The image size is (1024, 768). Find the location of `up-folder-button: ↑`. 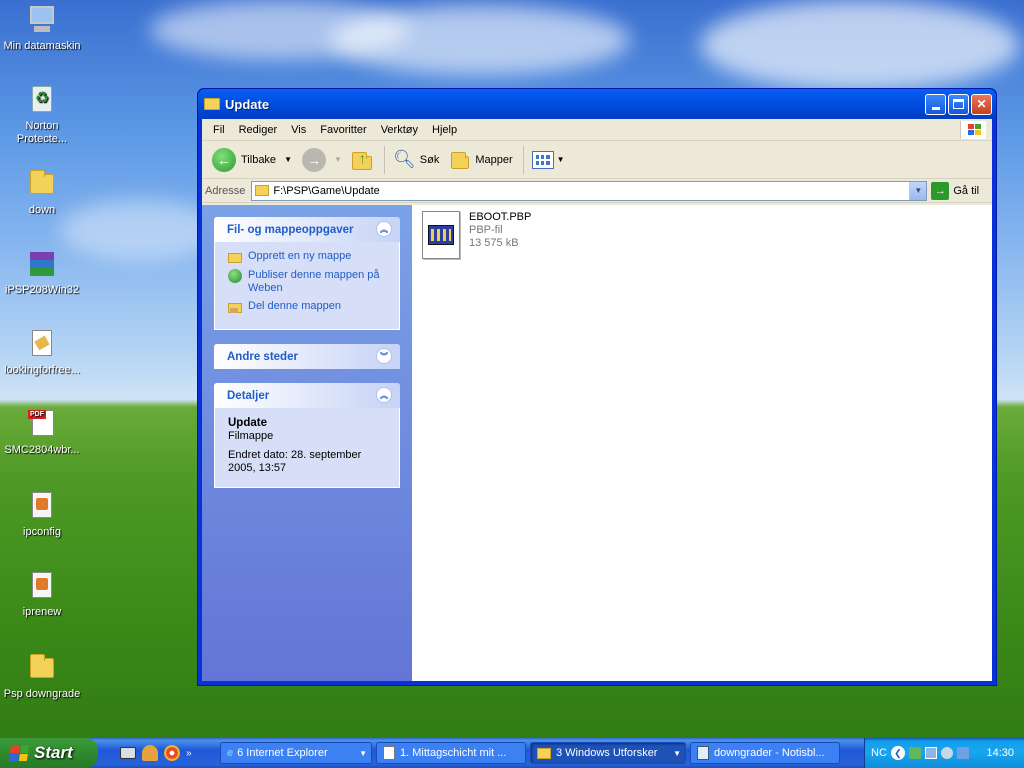

up-folder-button: ↑ is located at coordinates (363, 160).